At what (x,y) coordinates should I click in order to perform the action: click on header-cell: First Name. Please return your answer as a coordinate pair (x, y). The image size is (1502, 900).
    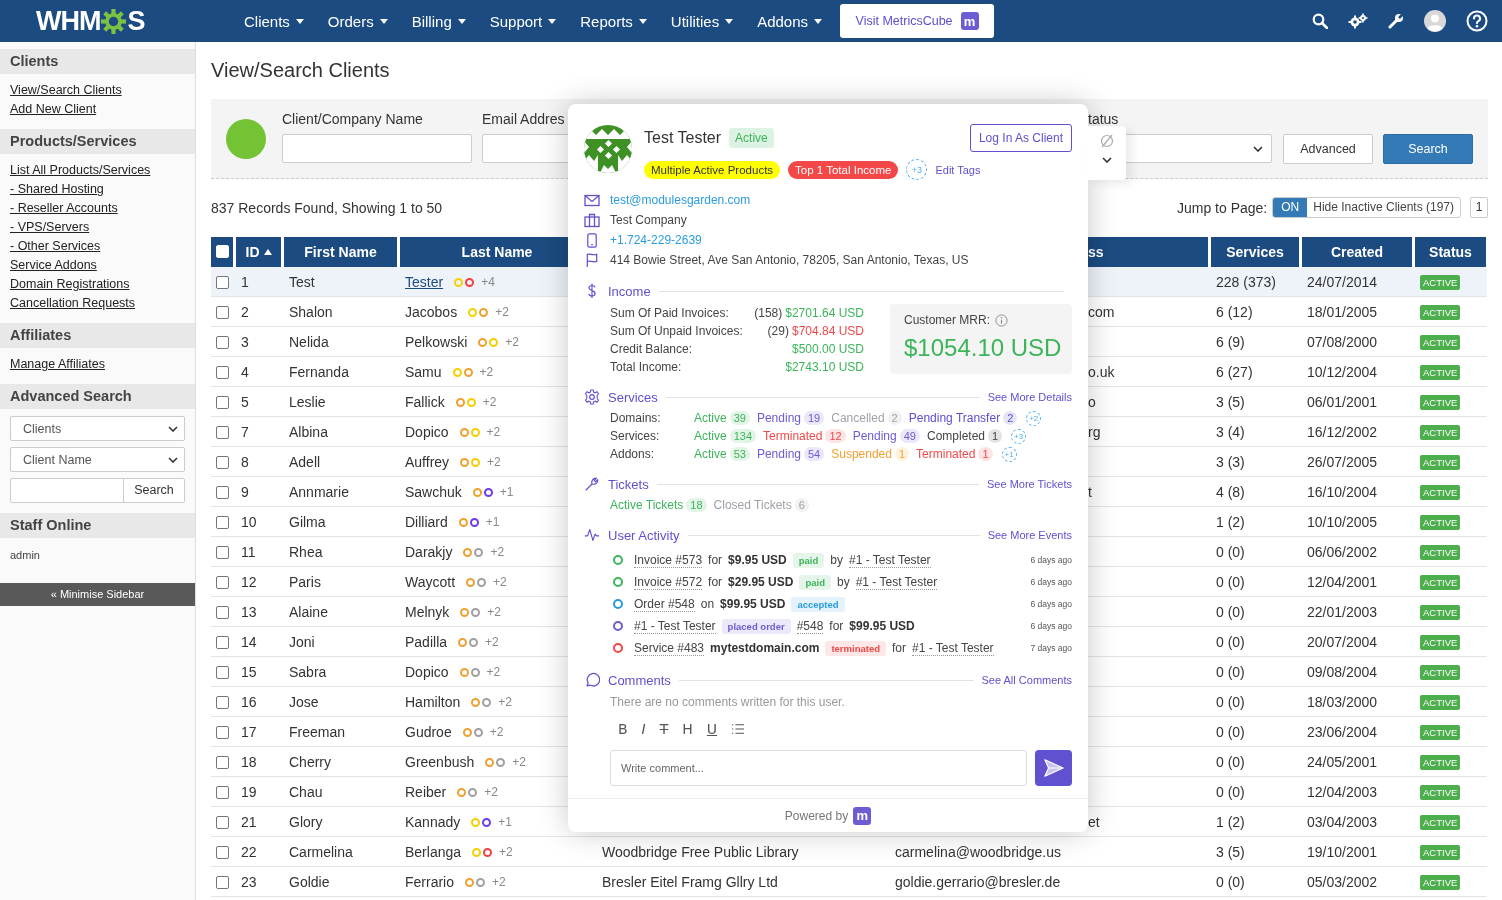
    Looking at the image, I should click on (340, 251).